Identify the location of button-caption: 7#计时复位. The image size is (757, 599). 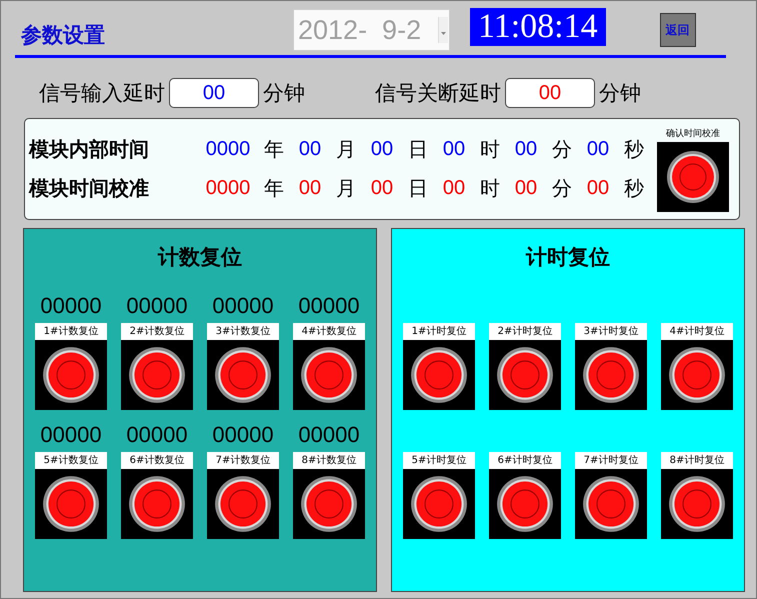
(611, 460).